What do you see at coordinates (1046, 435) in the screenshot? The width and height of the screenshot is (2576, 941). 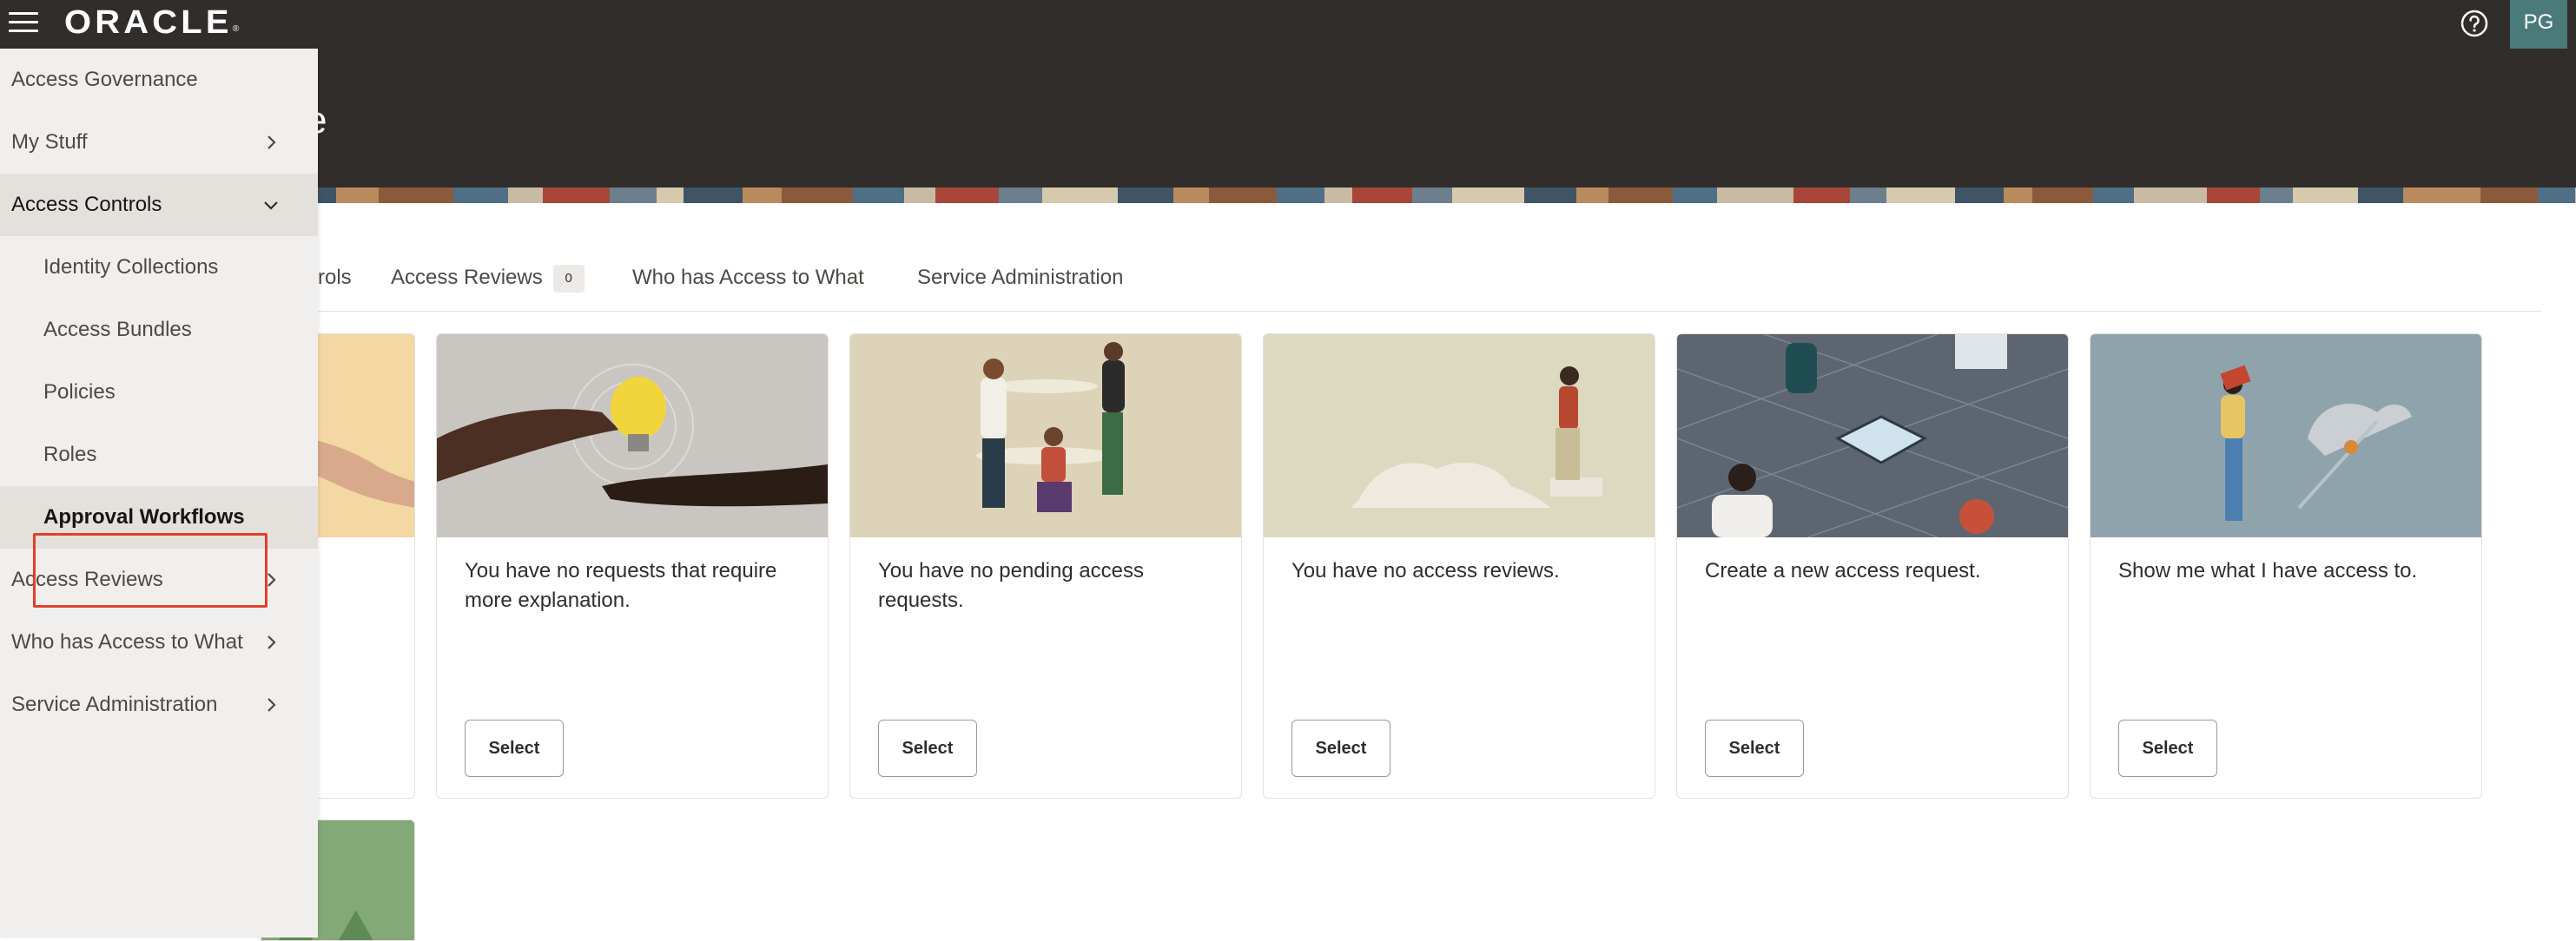 I see `people-reaching-illustration` at bounding box center [1046, 435].